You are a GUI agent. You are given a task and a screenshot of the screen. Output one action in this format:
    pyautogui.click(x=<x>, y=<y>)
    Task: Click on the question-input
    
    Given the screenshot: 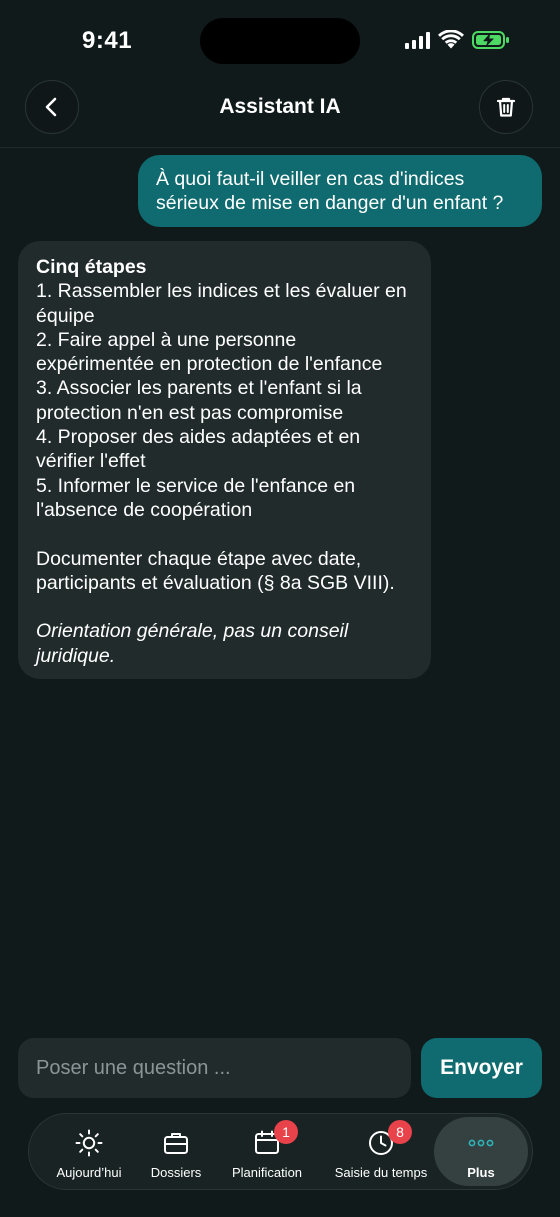 What is the action you would take?
    pyautogui.click(x=214, y=1068)
    